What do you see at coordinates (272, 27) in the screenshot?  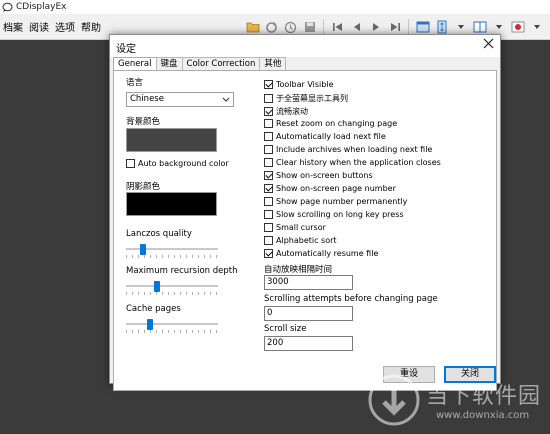 I see `refresh-icon` at bounding box center [272, 27].